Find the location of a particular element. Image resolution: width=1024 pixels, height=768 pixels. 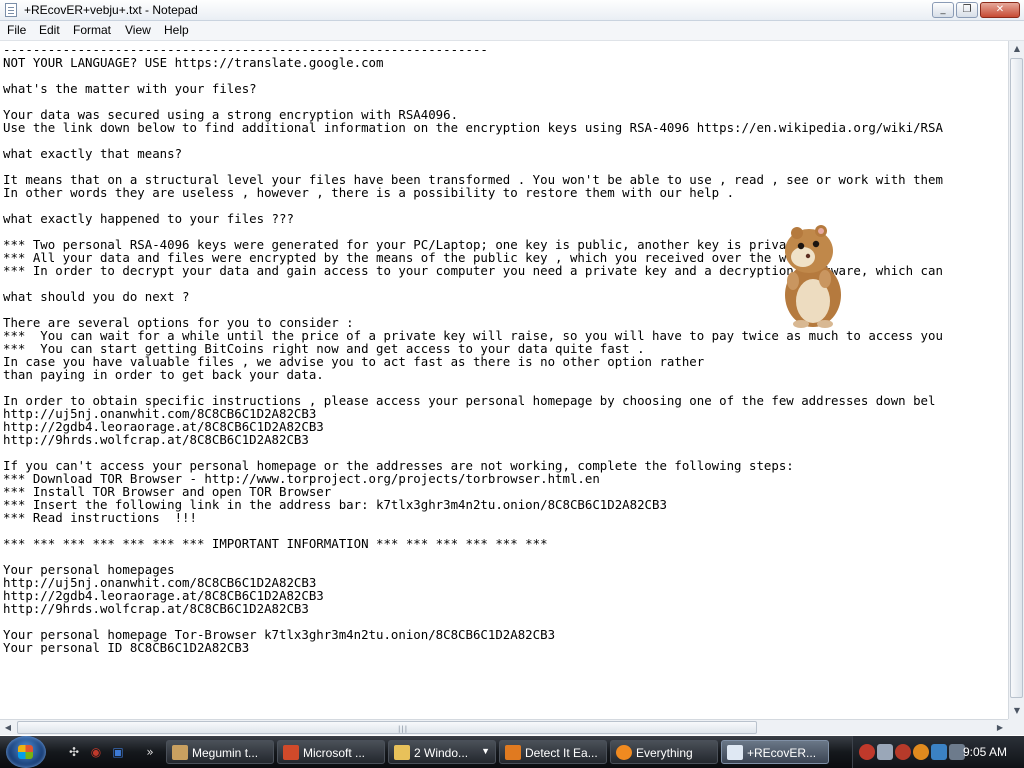

detect-icon is located at coordinates (513, 752).